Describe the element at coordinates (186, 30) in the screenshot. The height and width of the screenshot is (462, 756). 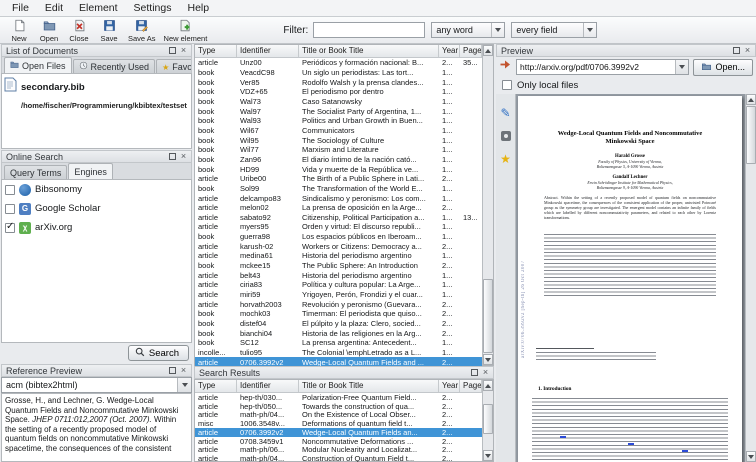
I see `new-element-button: New element` at that location.